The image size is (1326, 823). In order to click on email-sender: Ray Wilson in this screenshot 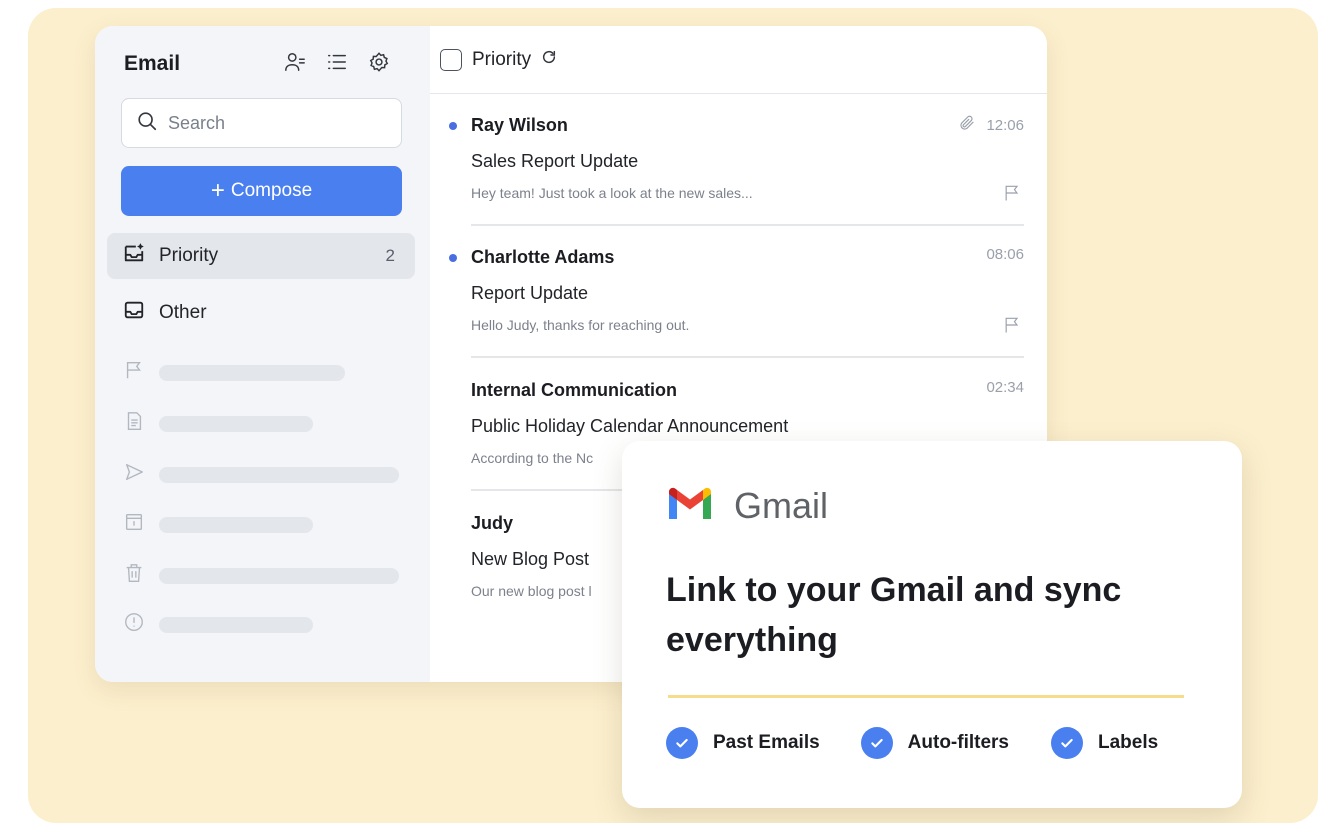, I will do `click(519, 125)`.